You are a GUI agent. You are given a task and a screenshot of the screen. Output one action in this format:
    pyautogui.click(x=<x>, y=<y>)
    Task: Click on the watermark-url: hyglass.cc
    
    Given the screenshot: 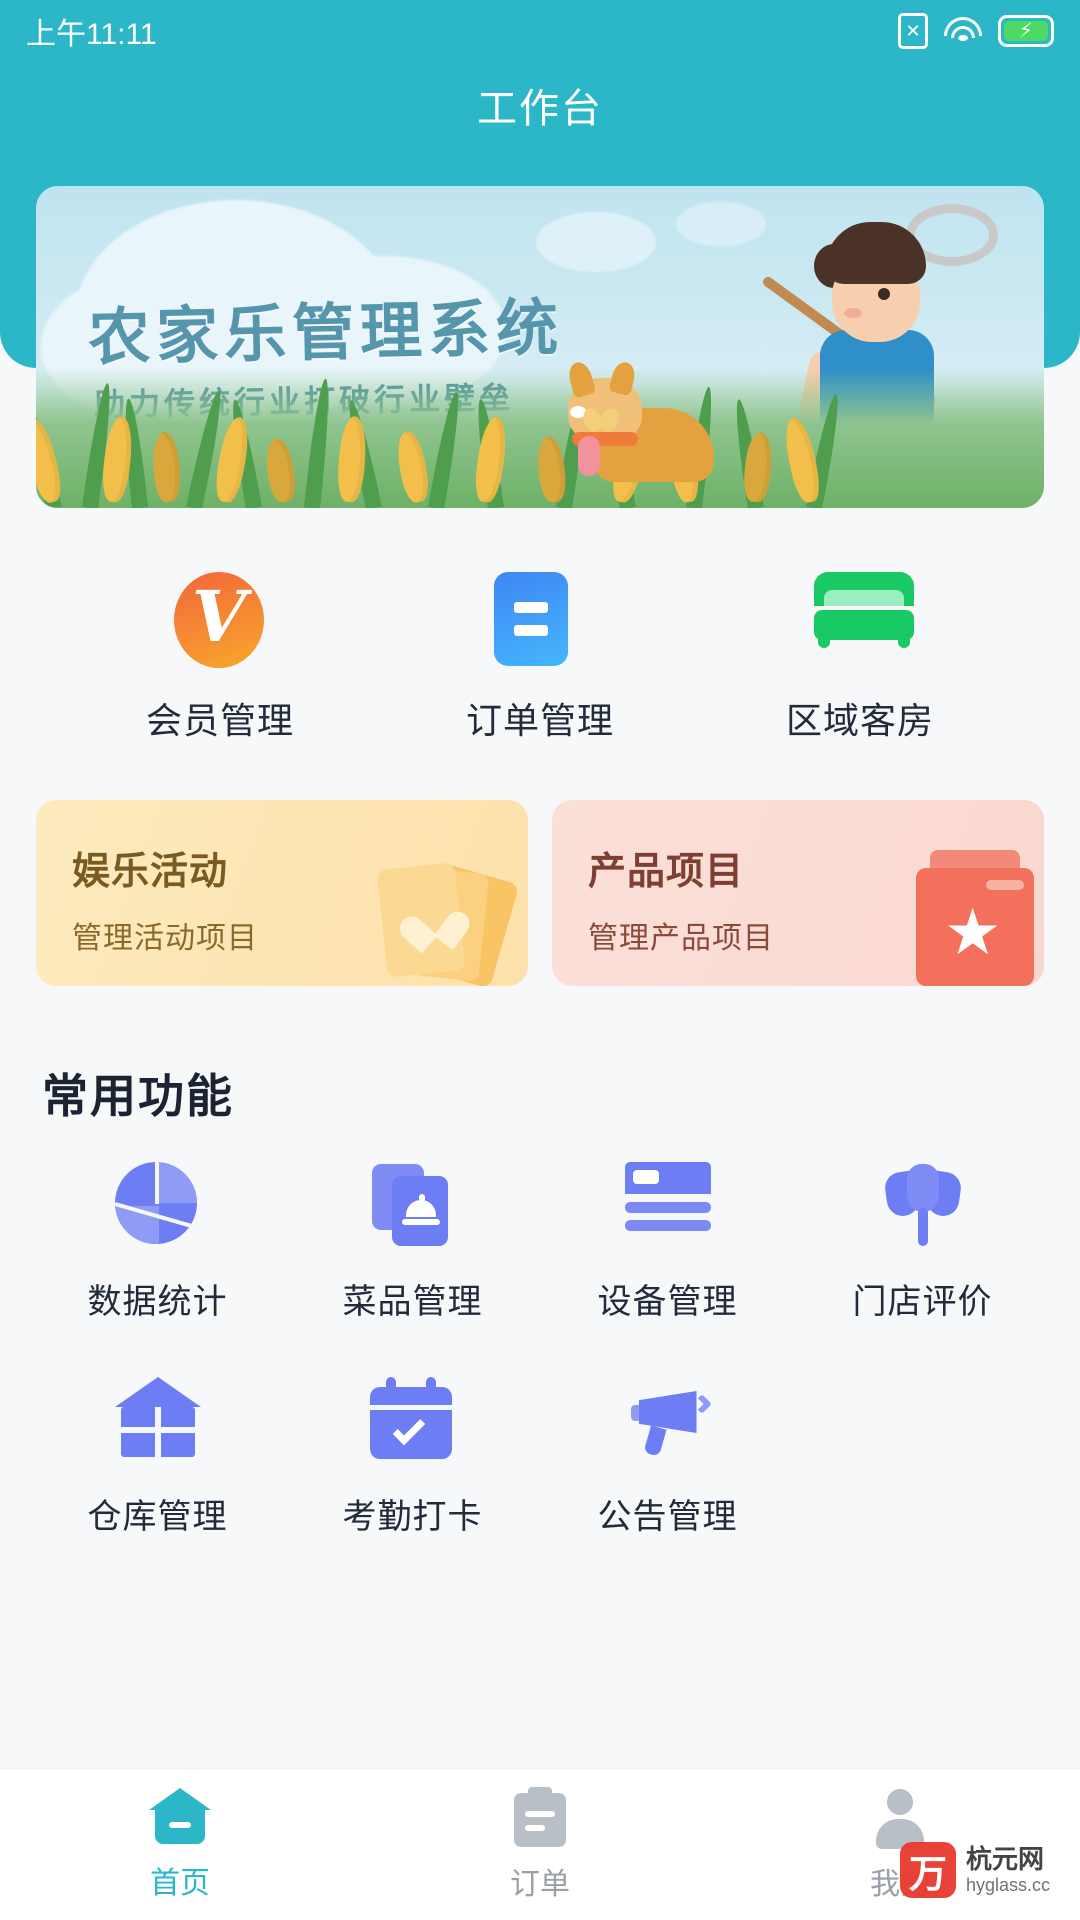 What is the action you would take?
    pyautogui.click(x=1007, y=1884)
    